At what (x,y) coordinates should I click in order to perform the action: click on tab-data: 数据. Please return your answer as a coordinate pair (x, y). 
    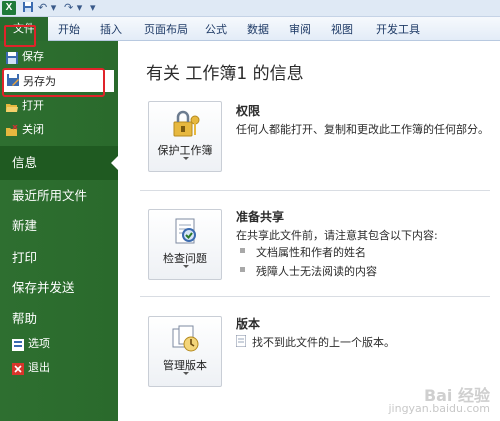
    Looking at the image, I should click on (258, 30).